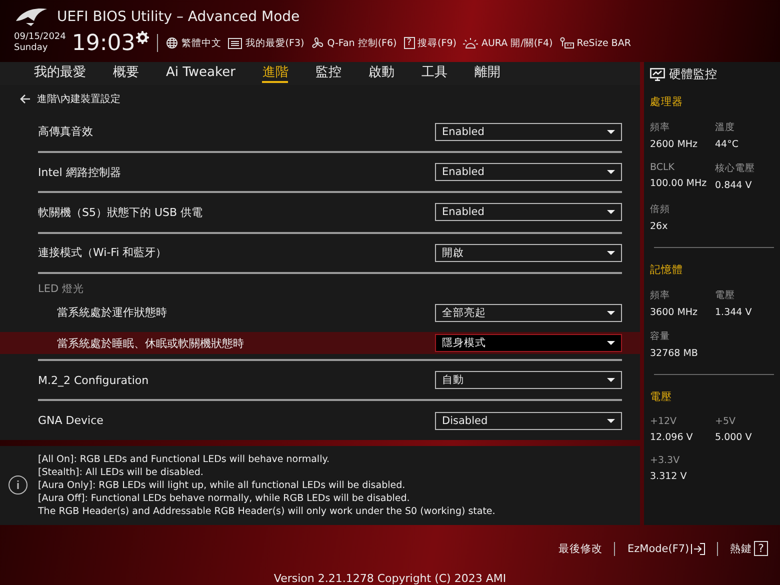 The image size is (780, 585). What do you see at coordinates (93, 380) in the screenshot?
I see `setting-label: M.2_2 Configuration` at bounding box center [93, 380].